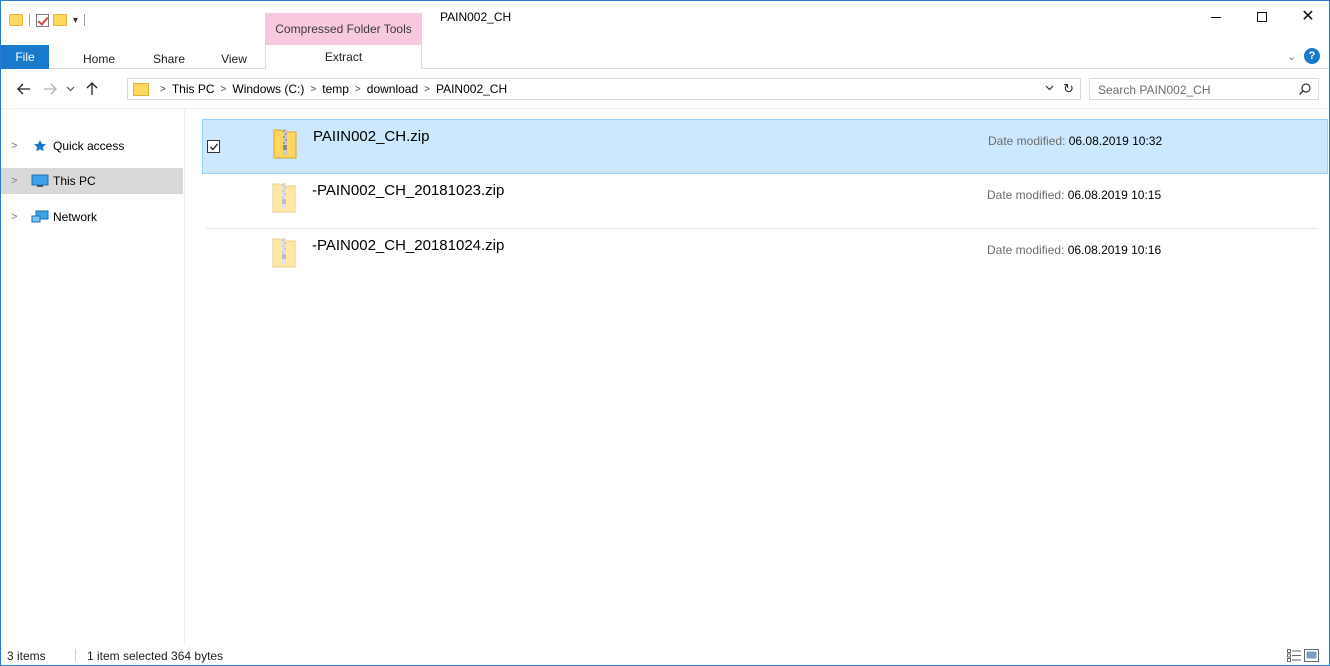 This screenshot has width=1330, height=666. I want to click on up-button, so click(92, 89).